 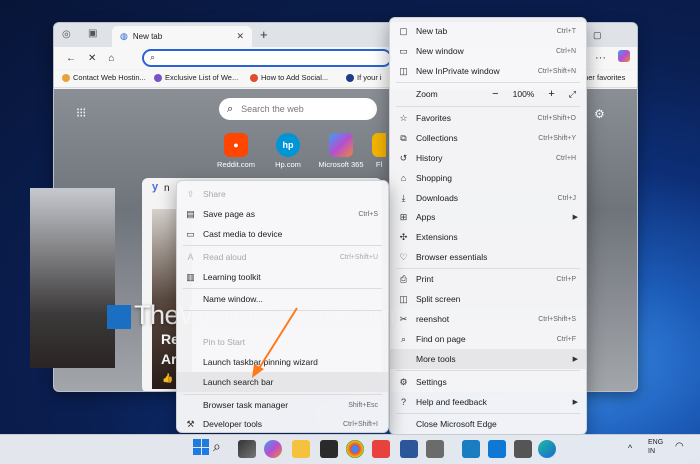 I want to click on quick-link-partial: Fl, so click(x=379, y=151).